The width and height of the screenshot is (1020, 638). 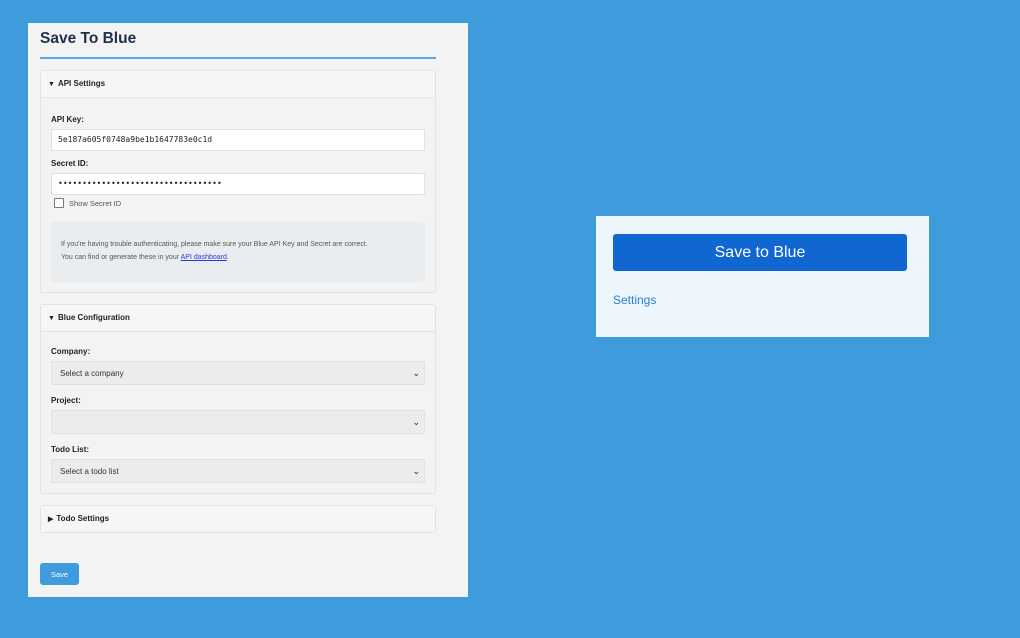 I want to click on blue-configuration-toggle: ▼ Blue Configuration, so click(x=238, y=318).